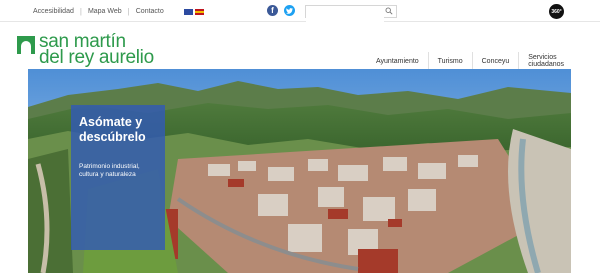  What do you see at coordinates (150, 11) in the screenshot?
I see `contact-link: Contacto` at bounding box center [150, 11].